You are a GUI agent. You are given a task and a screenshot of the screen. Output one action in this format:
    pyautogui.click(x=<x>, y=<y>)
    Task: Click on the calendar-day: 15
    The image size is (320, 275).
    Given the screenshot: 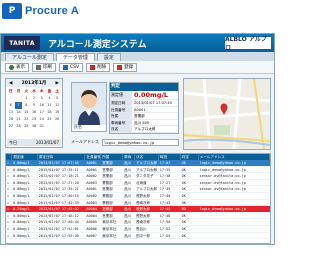 What is the action you would take?
    pyautogui.click(x=26, y=112)
    